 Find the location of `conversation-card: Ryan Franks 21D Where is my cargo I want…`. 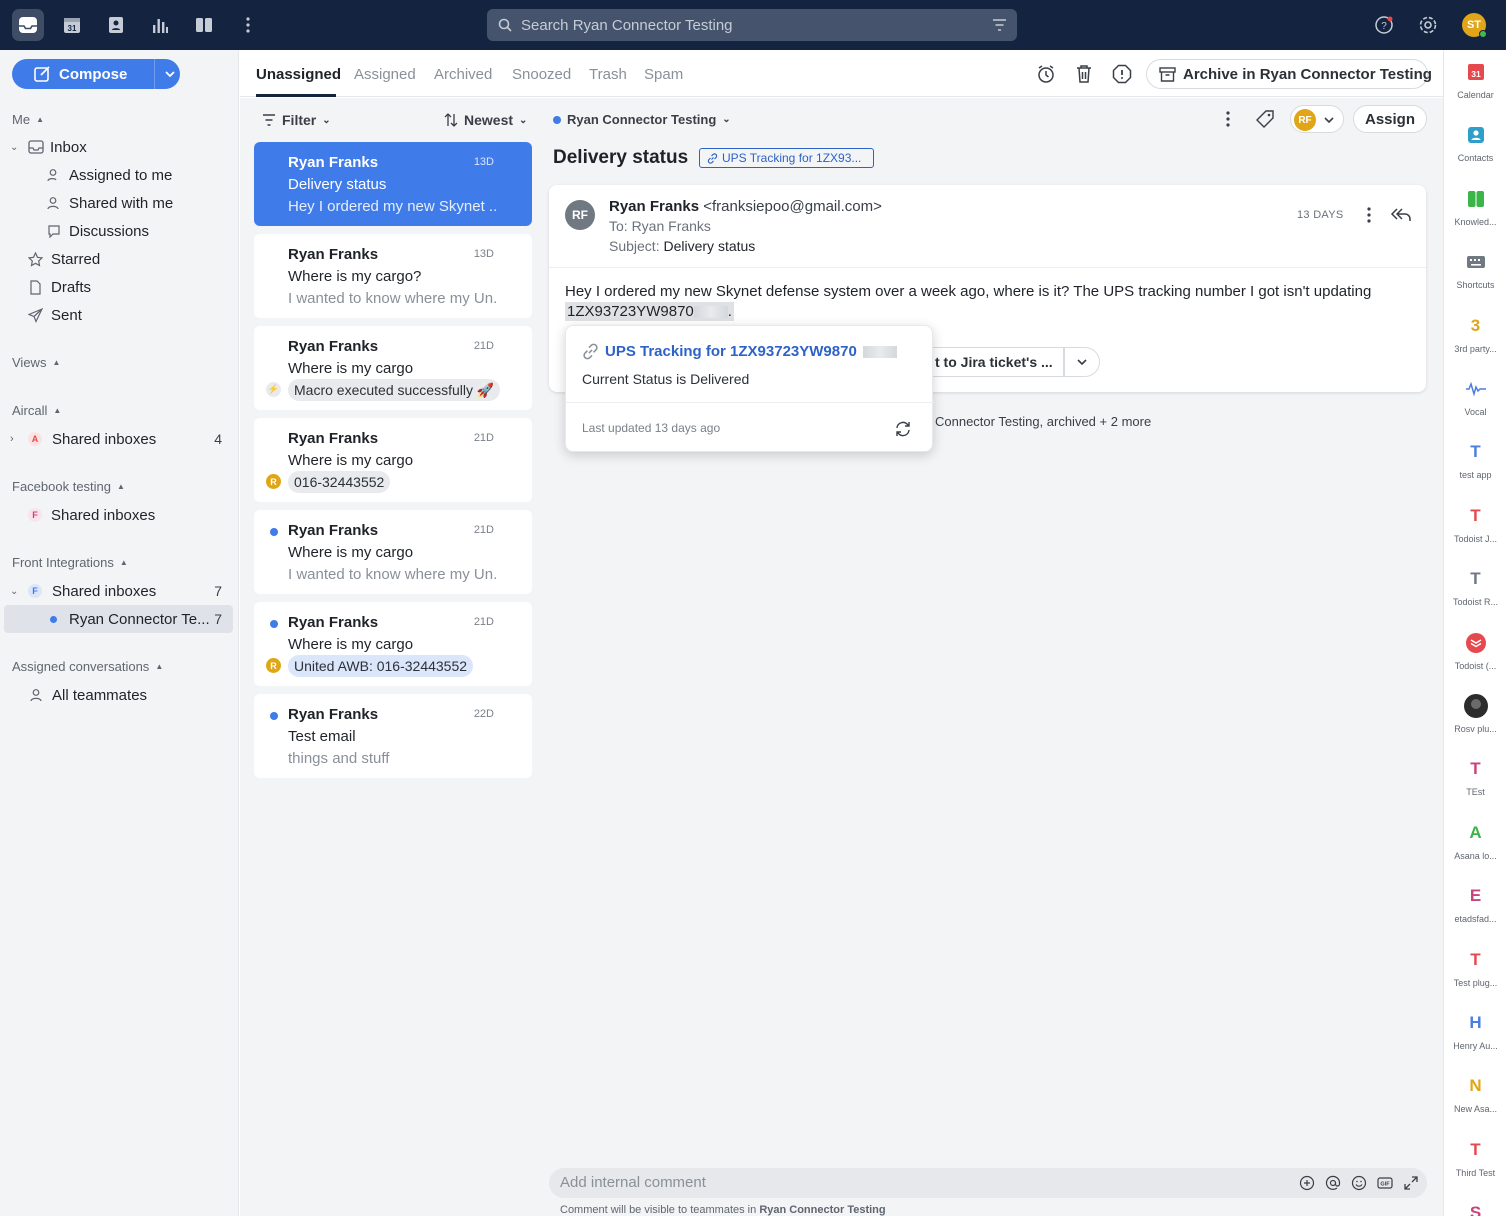

conversation-card: Ryan Franks 21D Where is my cargo I want… is located at coordinates (393, 552).